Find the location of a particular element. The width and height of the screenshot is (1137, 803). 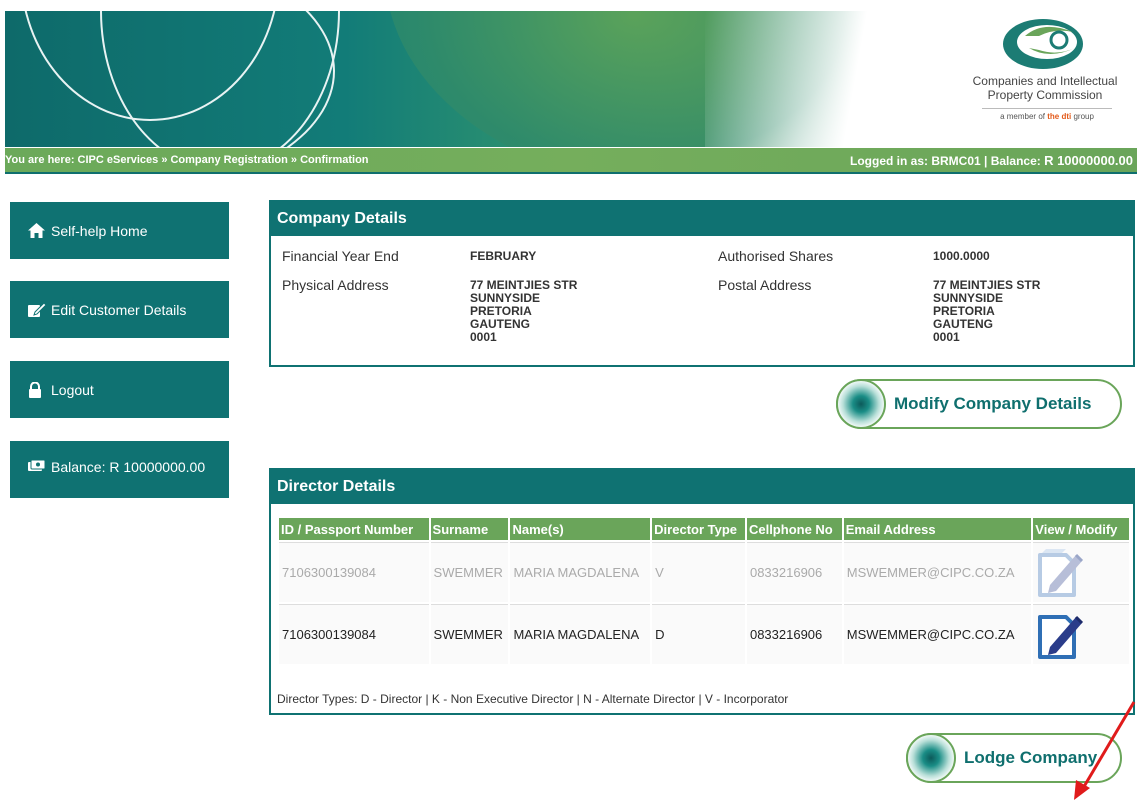

physical-address-label: Physical Address is located at coordinates (335, 285).